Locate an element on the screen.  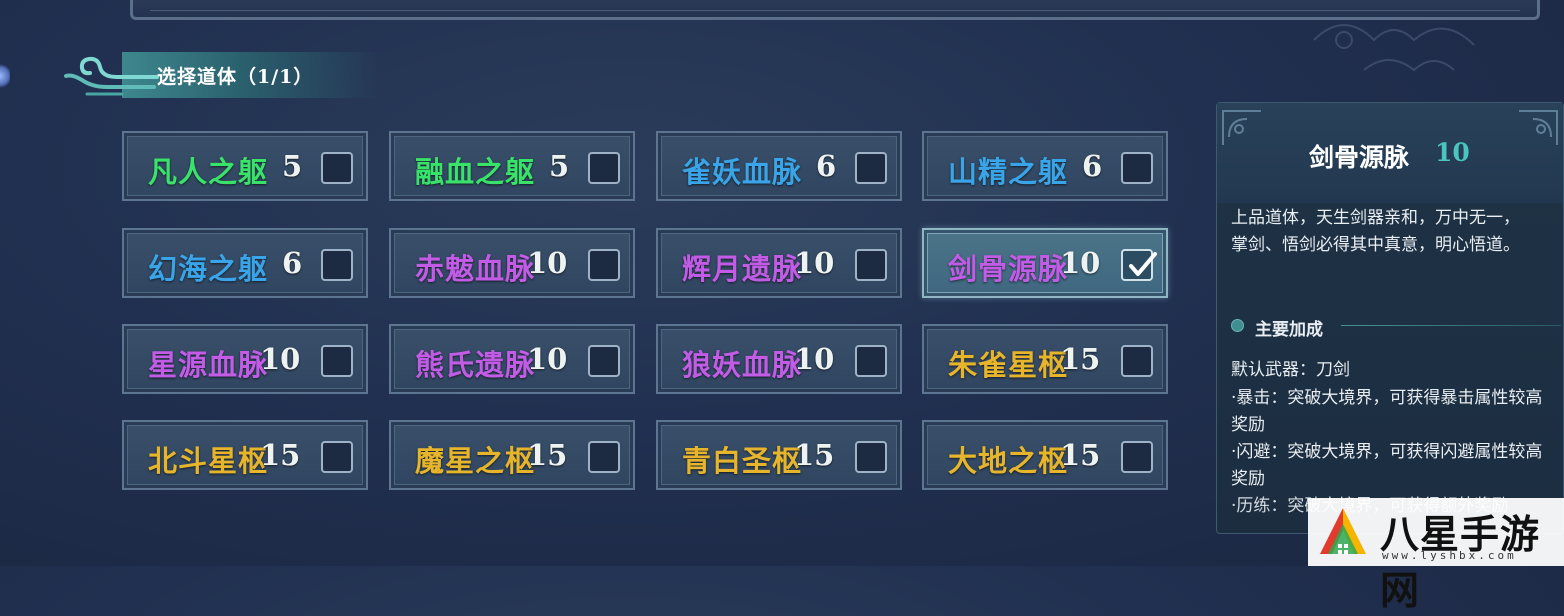
default-weapon: 默认武器：刀剑 is located at coordinates (1290, 370).